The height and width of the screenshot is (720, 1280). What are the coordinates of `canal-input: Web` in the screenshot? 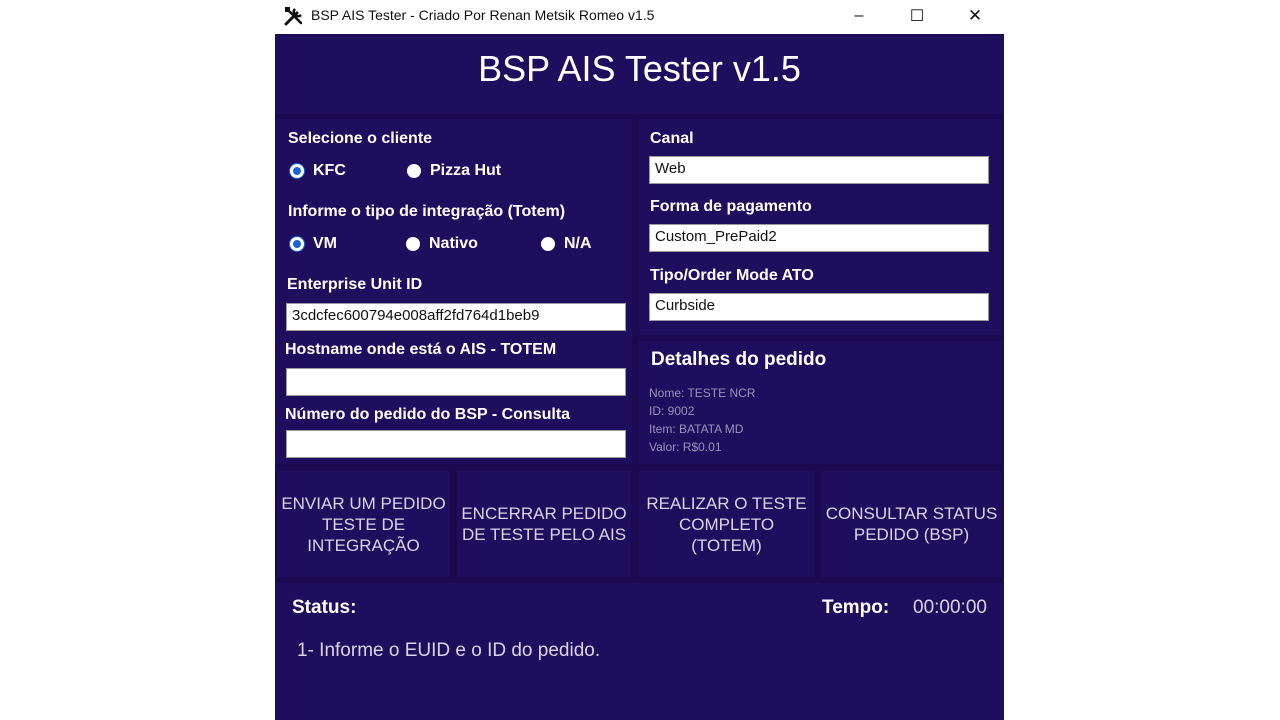 It's located at (819, 170).